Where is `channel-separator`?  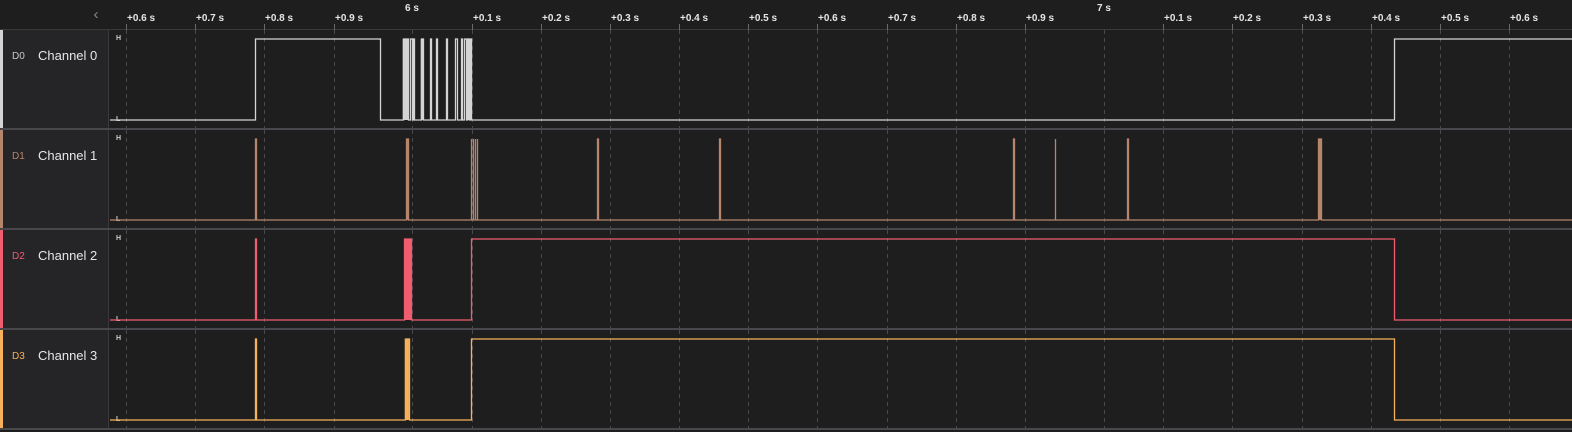
channel-separator is located at coordinates (786, 429).